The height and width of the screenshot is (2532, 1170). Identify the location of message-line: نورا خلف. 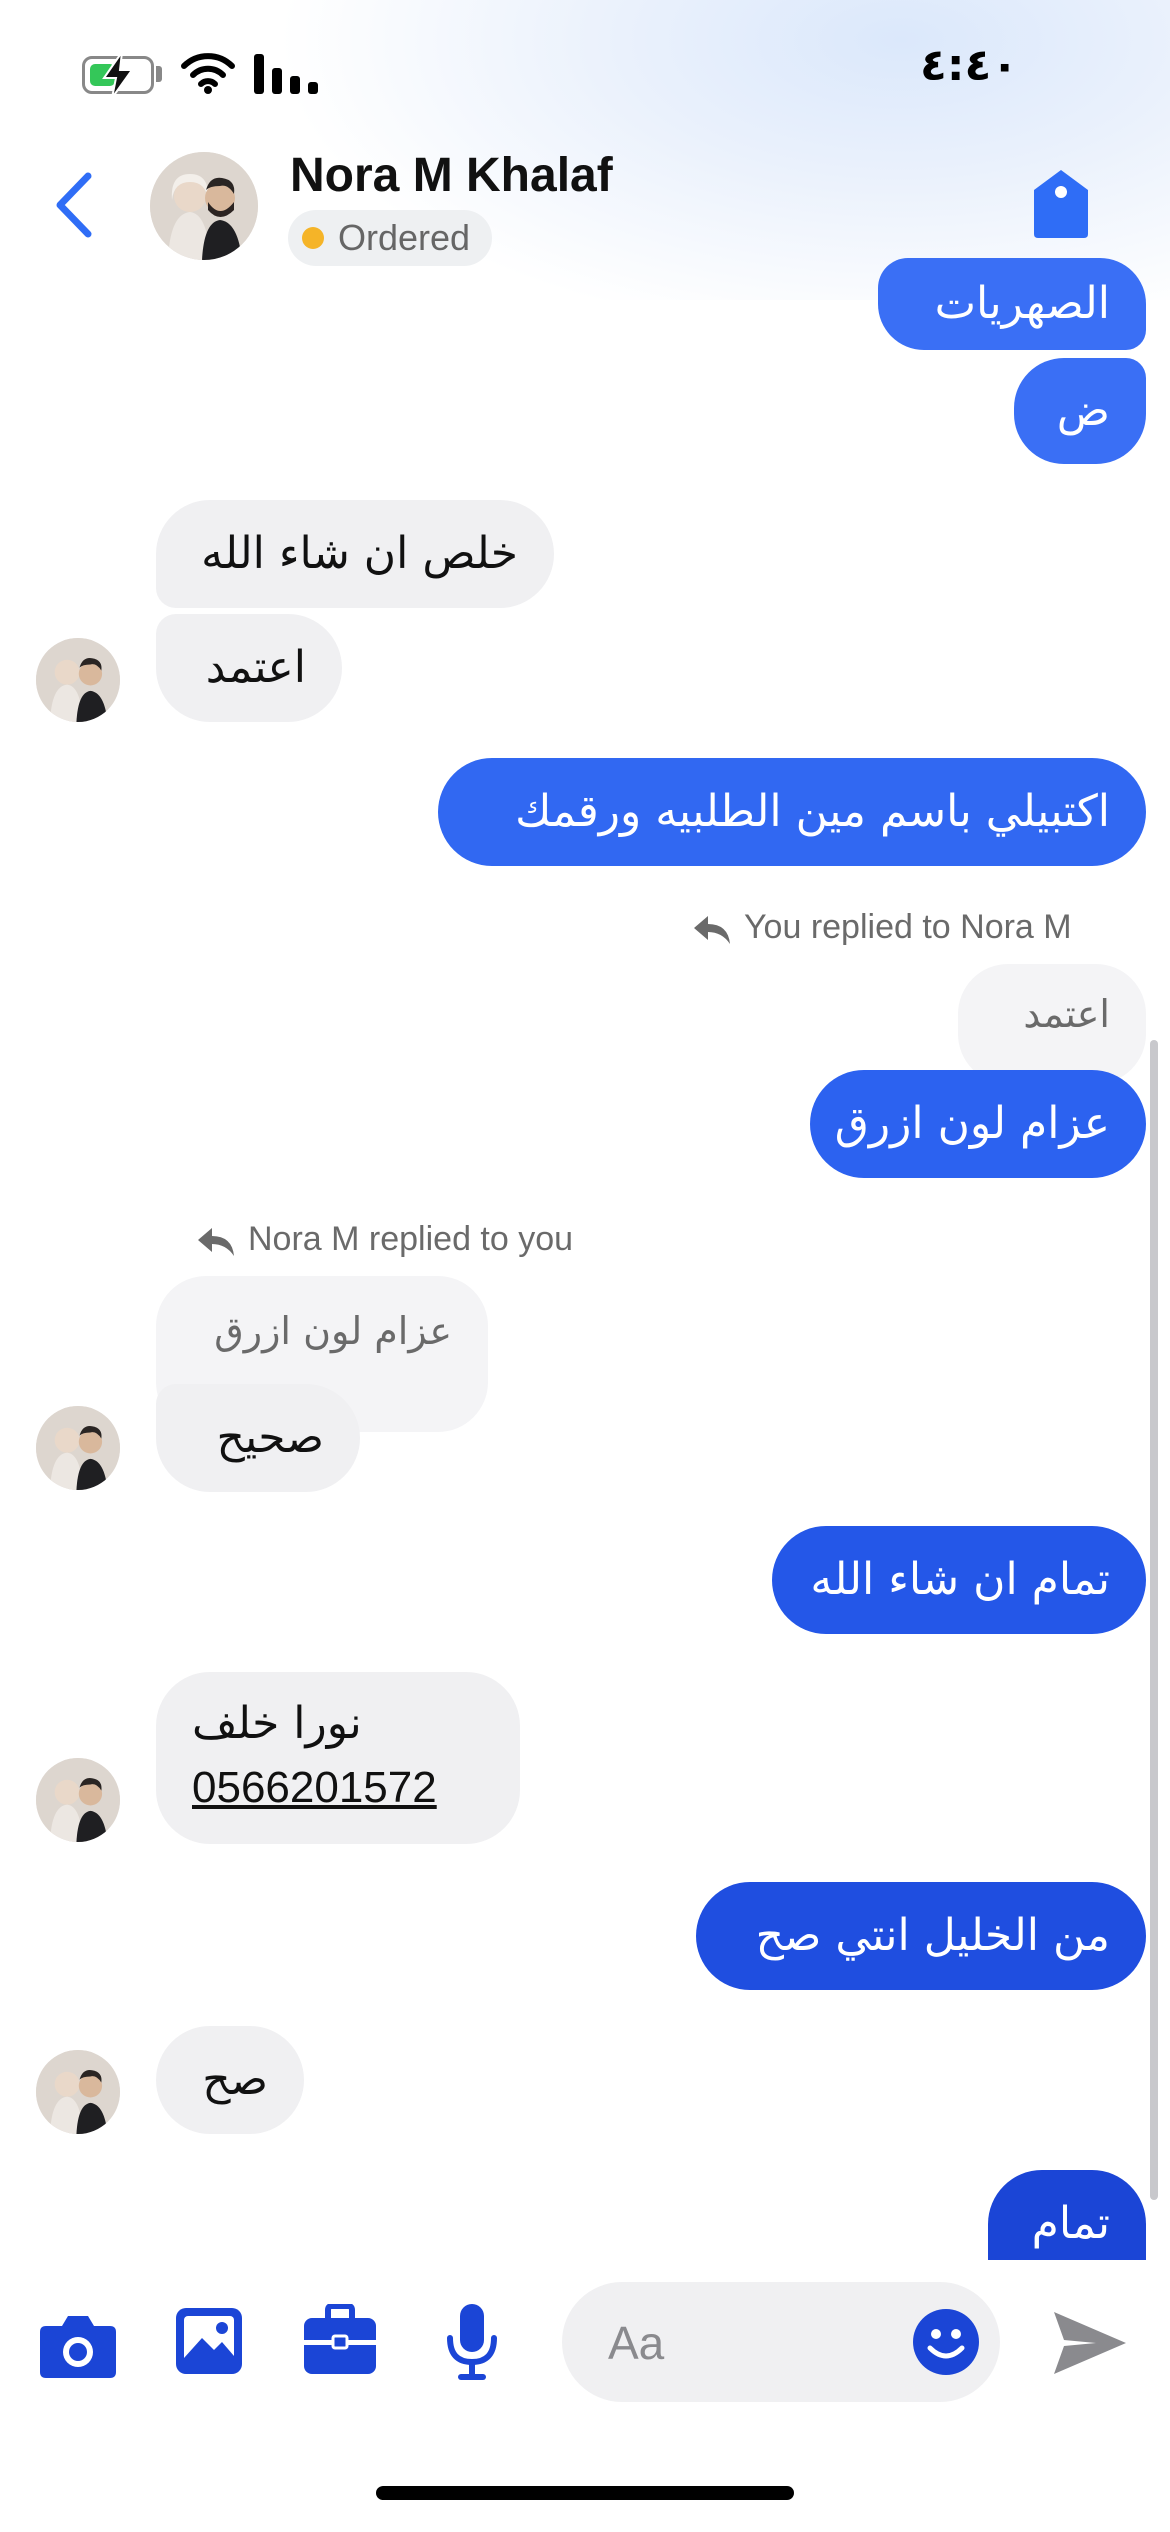
(277, 1723).